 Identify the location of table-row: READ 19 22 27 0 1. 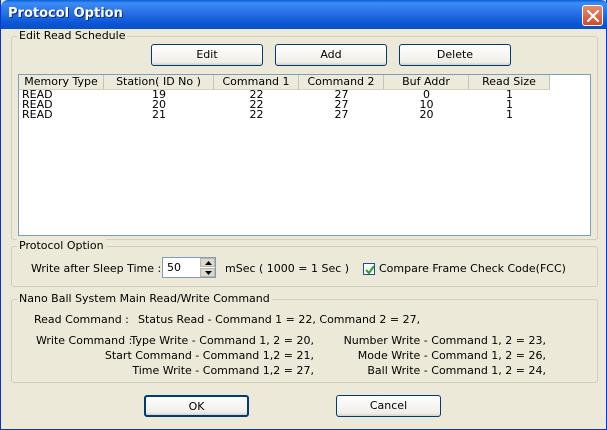
(304, 94).